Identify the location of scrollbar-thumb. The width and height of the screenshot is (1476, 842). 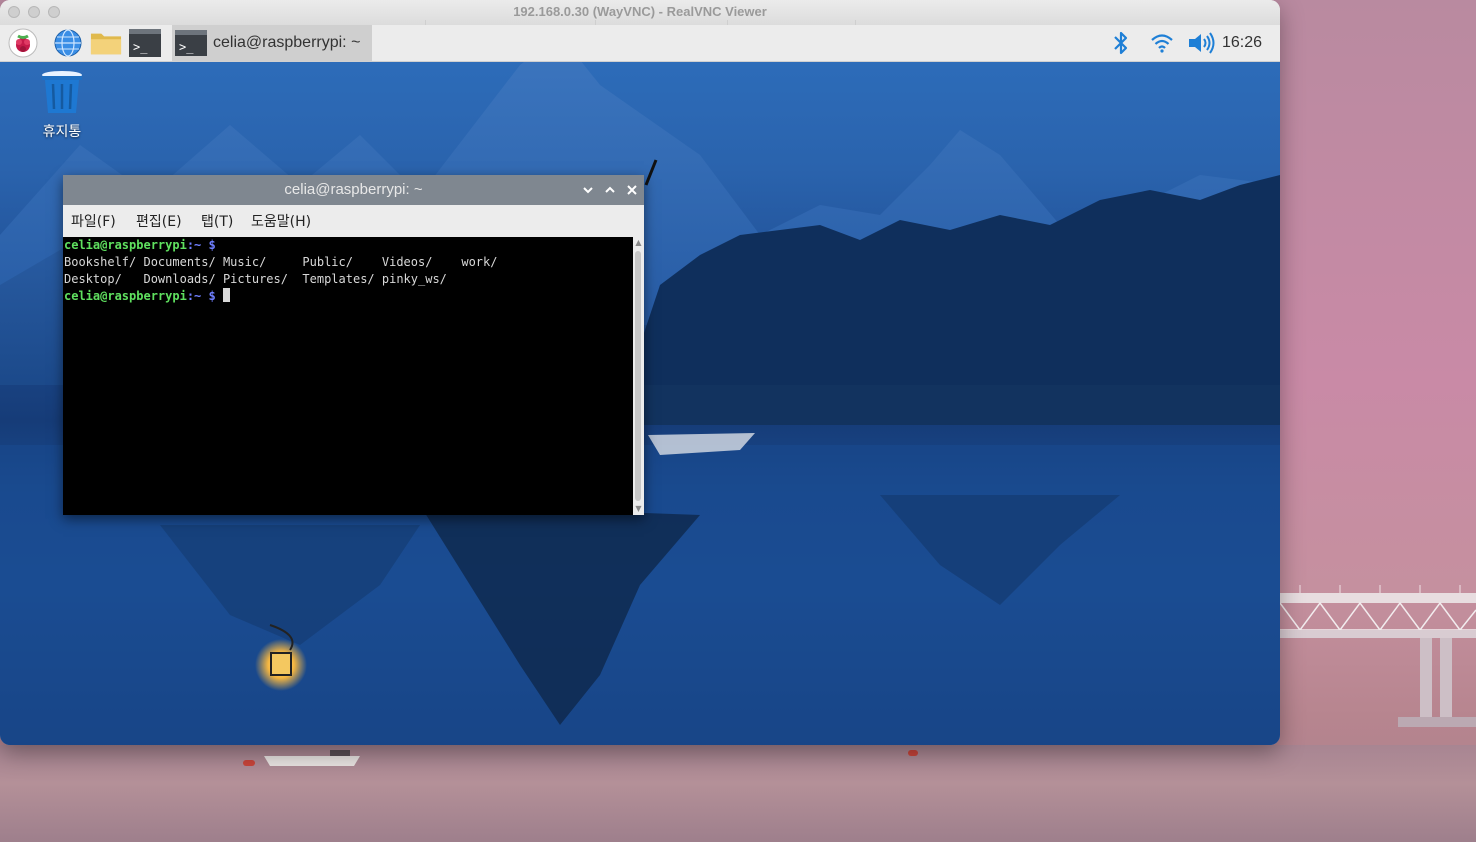
(638, 376).